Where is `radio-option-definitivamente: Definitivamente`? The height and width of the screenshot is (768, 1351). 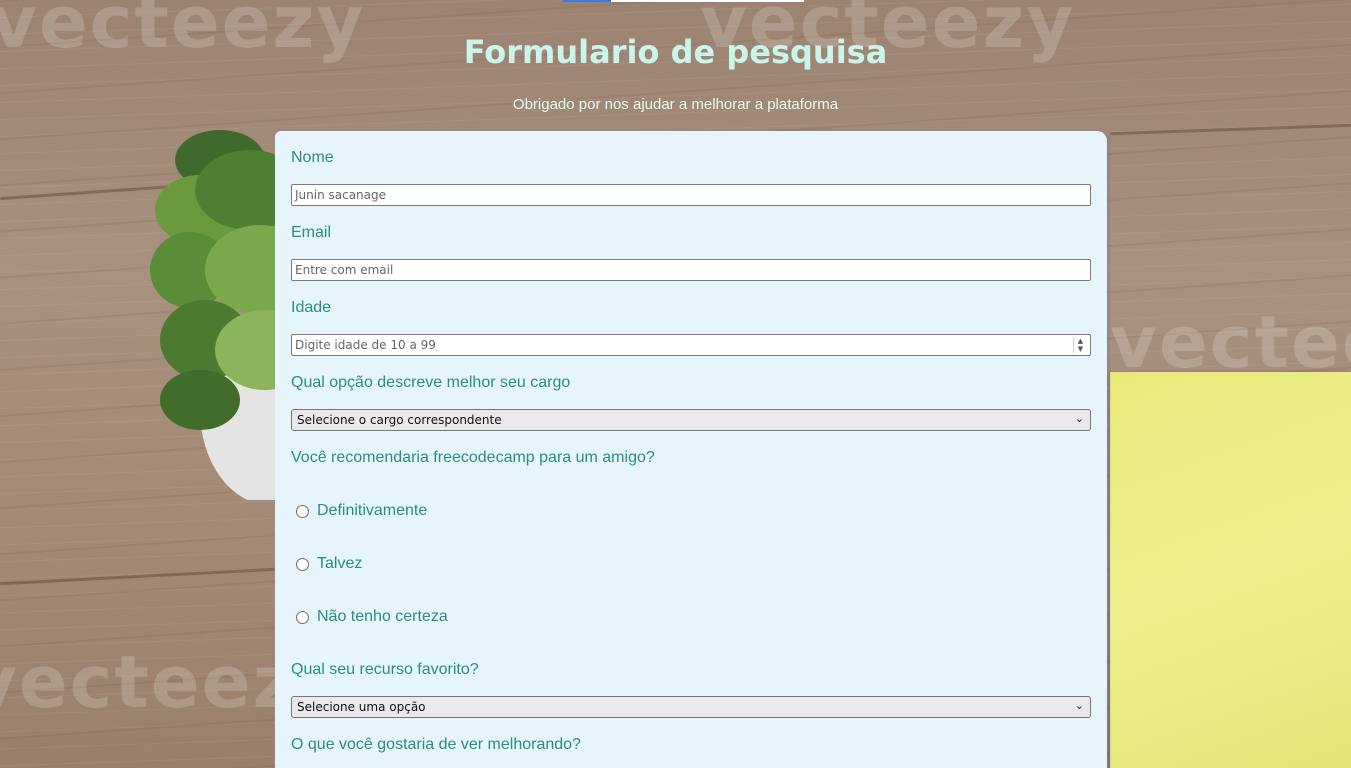 radio-option-definitivamente: Definitivamente is located at coordinates (361, 511).